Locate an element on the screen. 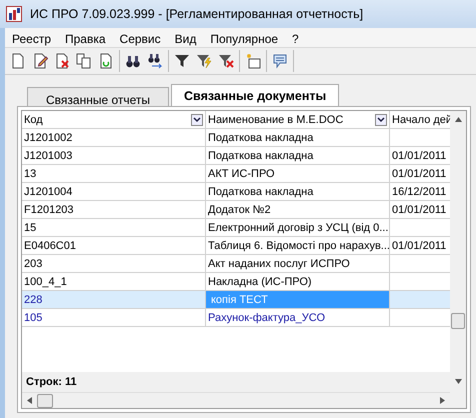  row-count-label: Строк: 11 is located at coordinates (236, 382).